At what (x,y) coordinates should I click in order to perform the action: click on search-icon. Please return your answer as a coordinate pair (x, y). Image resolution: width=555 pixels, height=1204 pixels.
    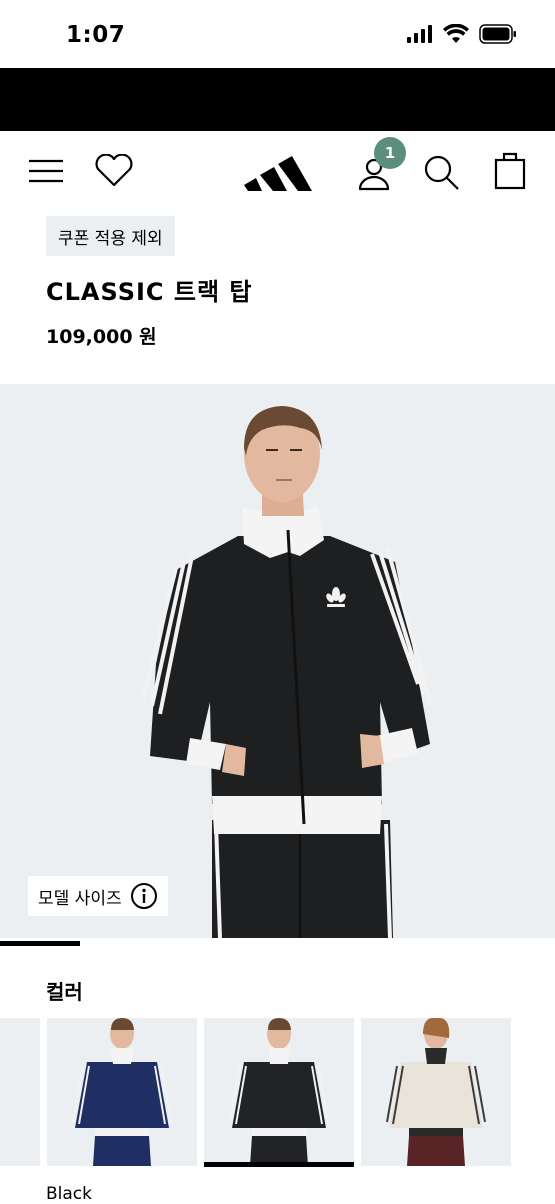
    Looking at the image, I should click on (441, 172).